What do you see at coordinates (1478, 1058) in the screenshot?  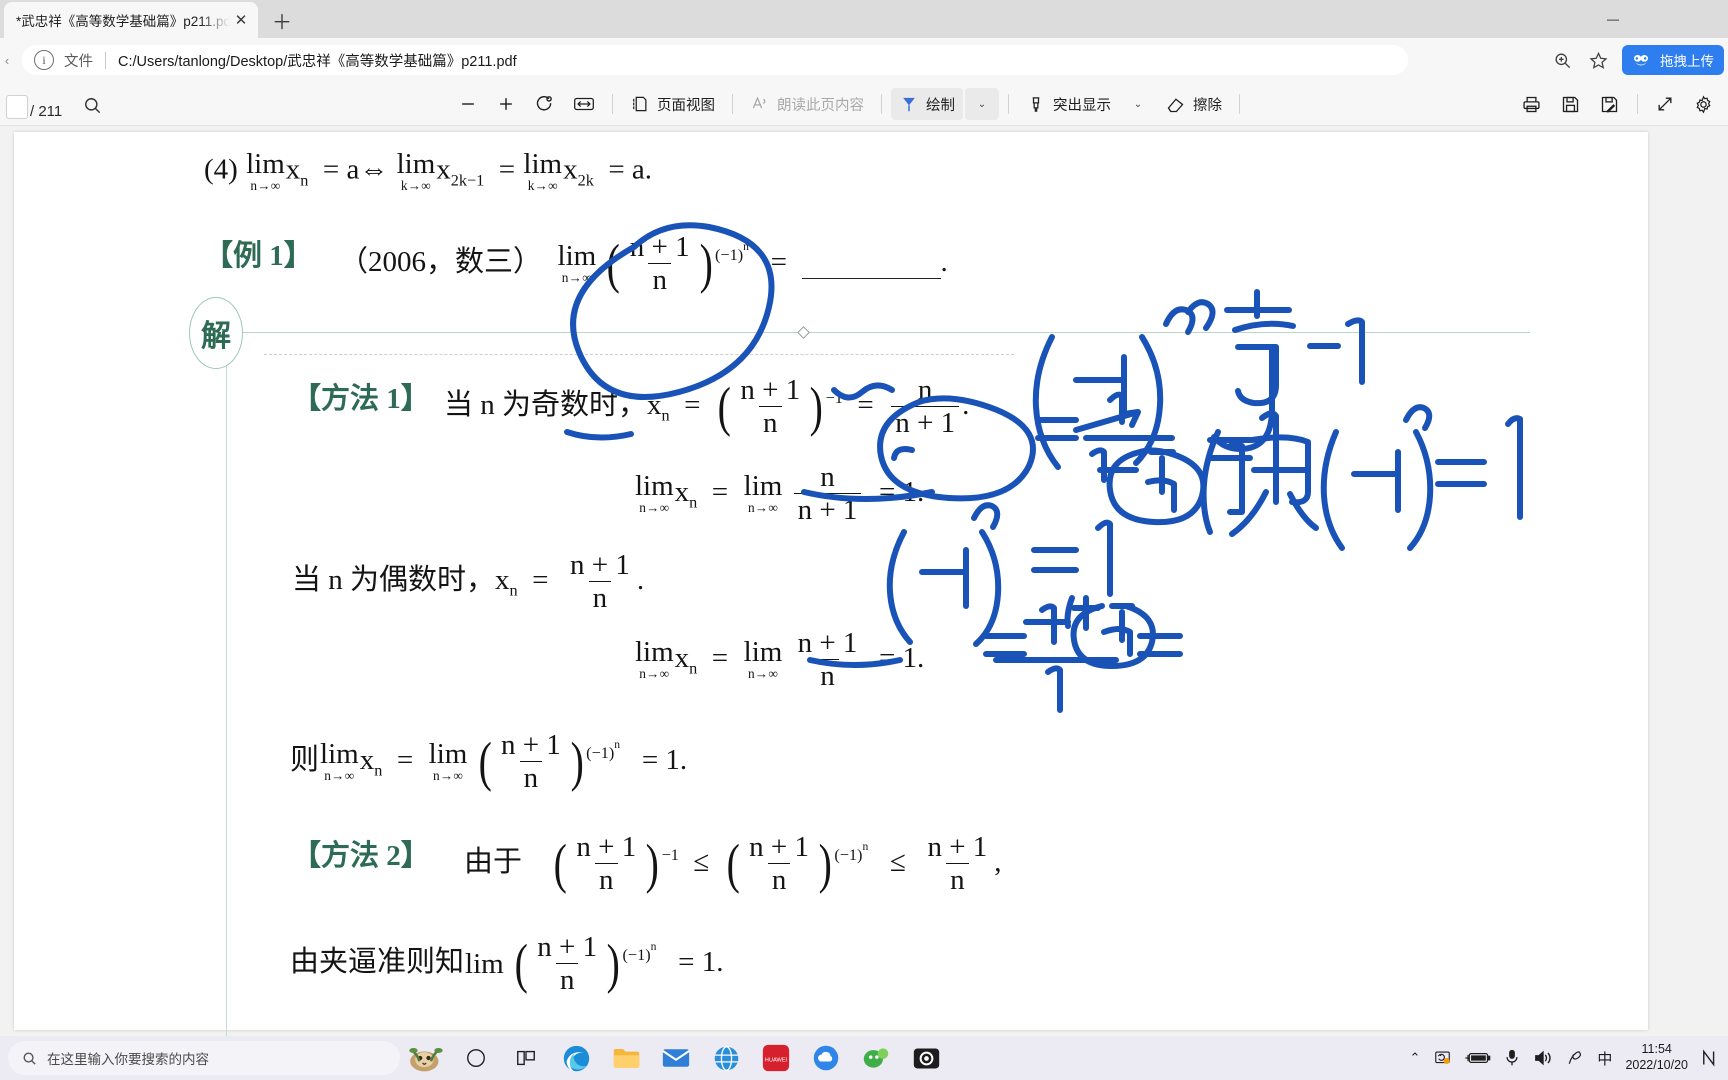 I see `battery-icon` at bounding box center [1478, 1058].